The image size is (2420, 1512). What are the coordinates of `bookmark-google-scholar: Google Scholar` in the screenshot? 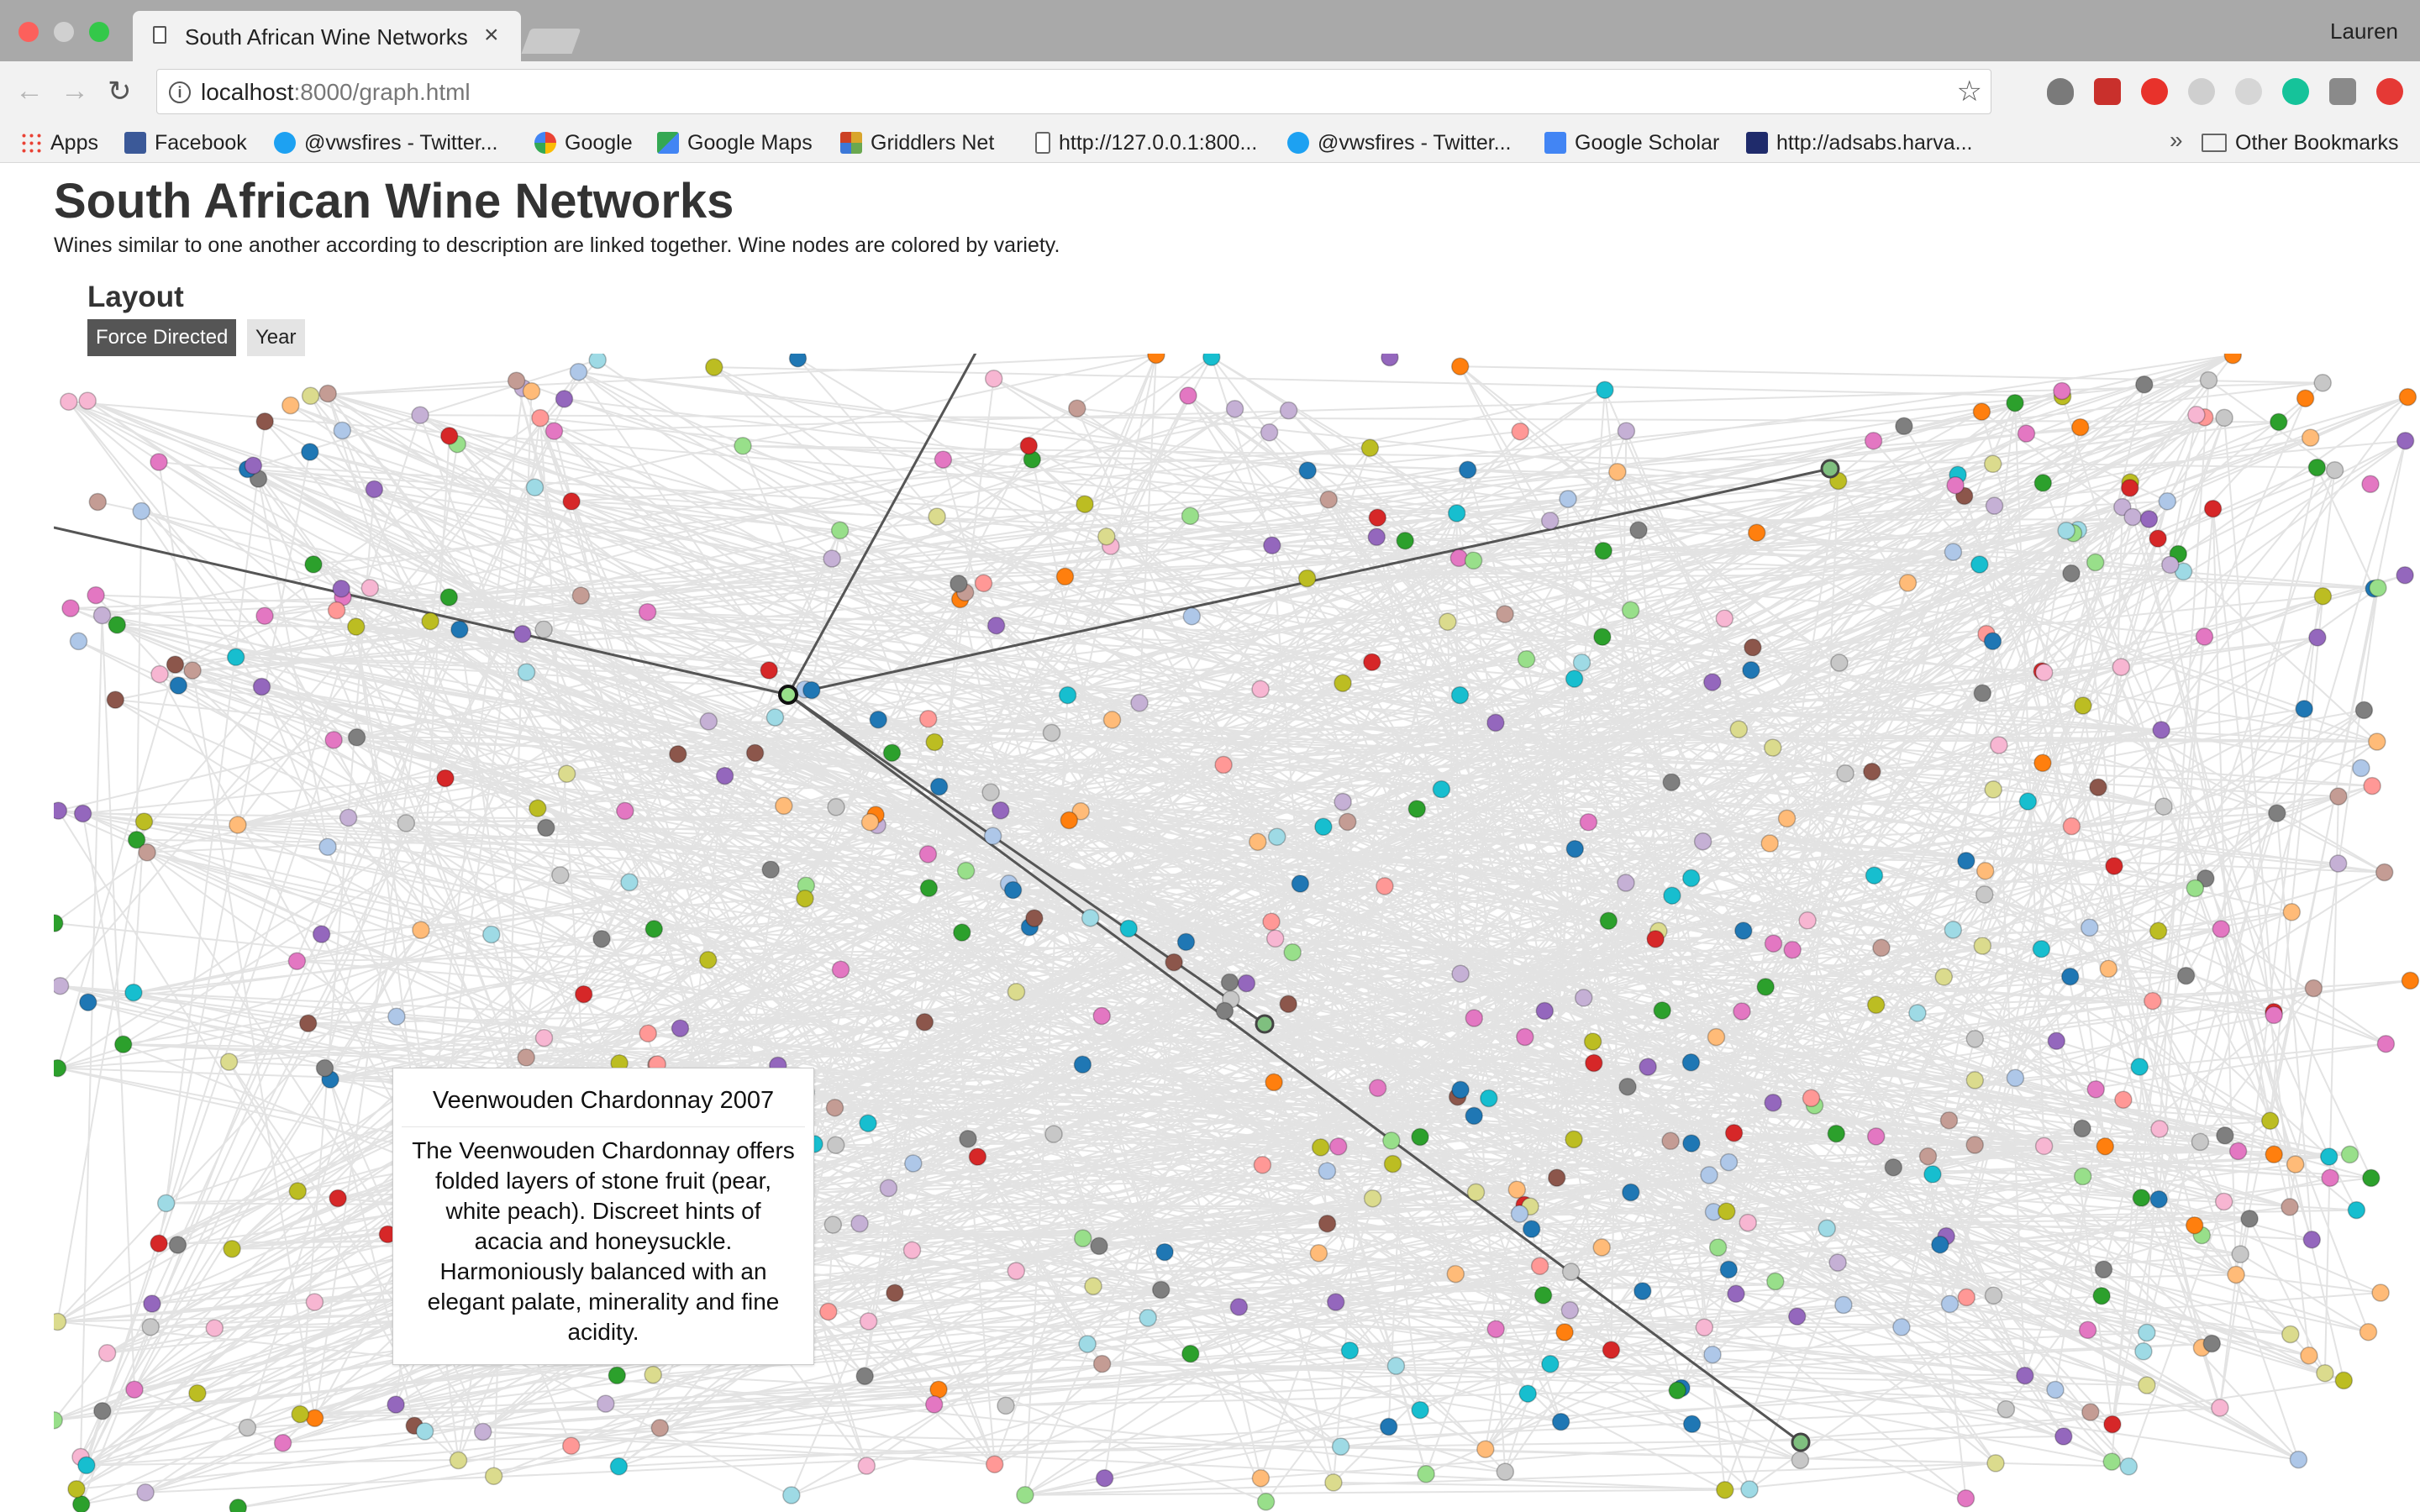 It's located at (1631, 142).